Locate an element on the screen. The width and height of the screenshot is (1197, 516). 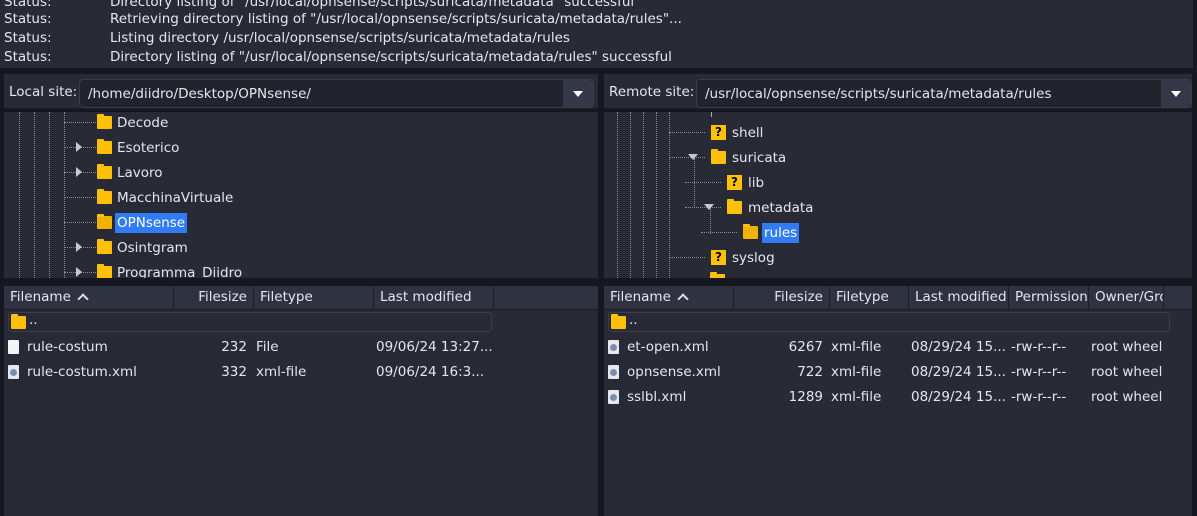
tree-item-label: Osintgram is located at coordinates (152, 248).